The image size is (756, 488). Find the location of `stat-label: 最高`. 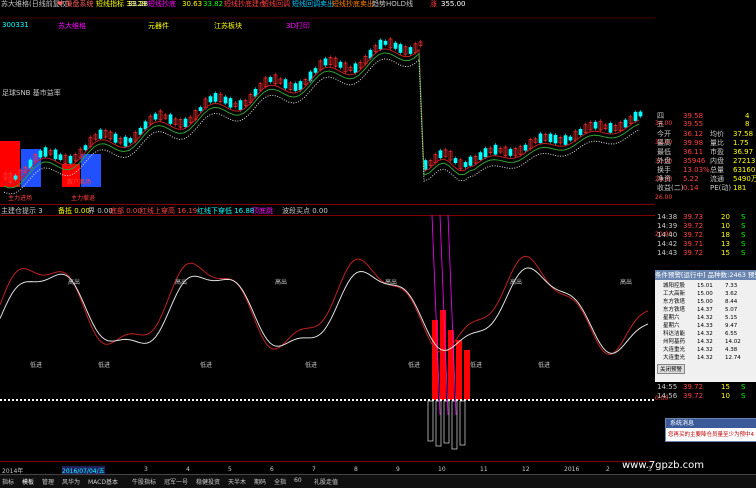

stat-label: 最高 is located at coordinates (664, 143).